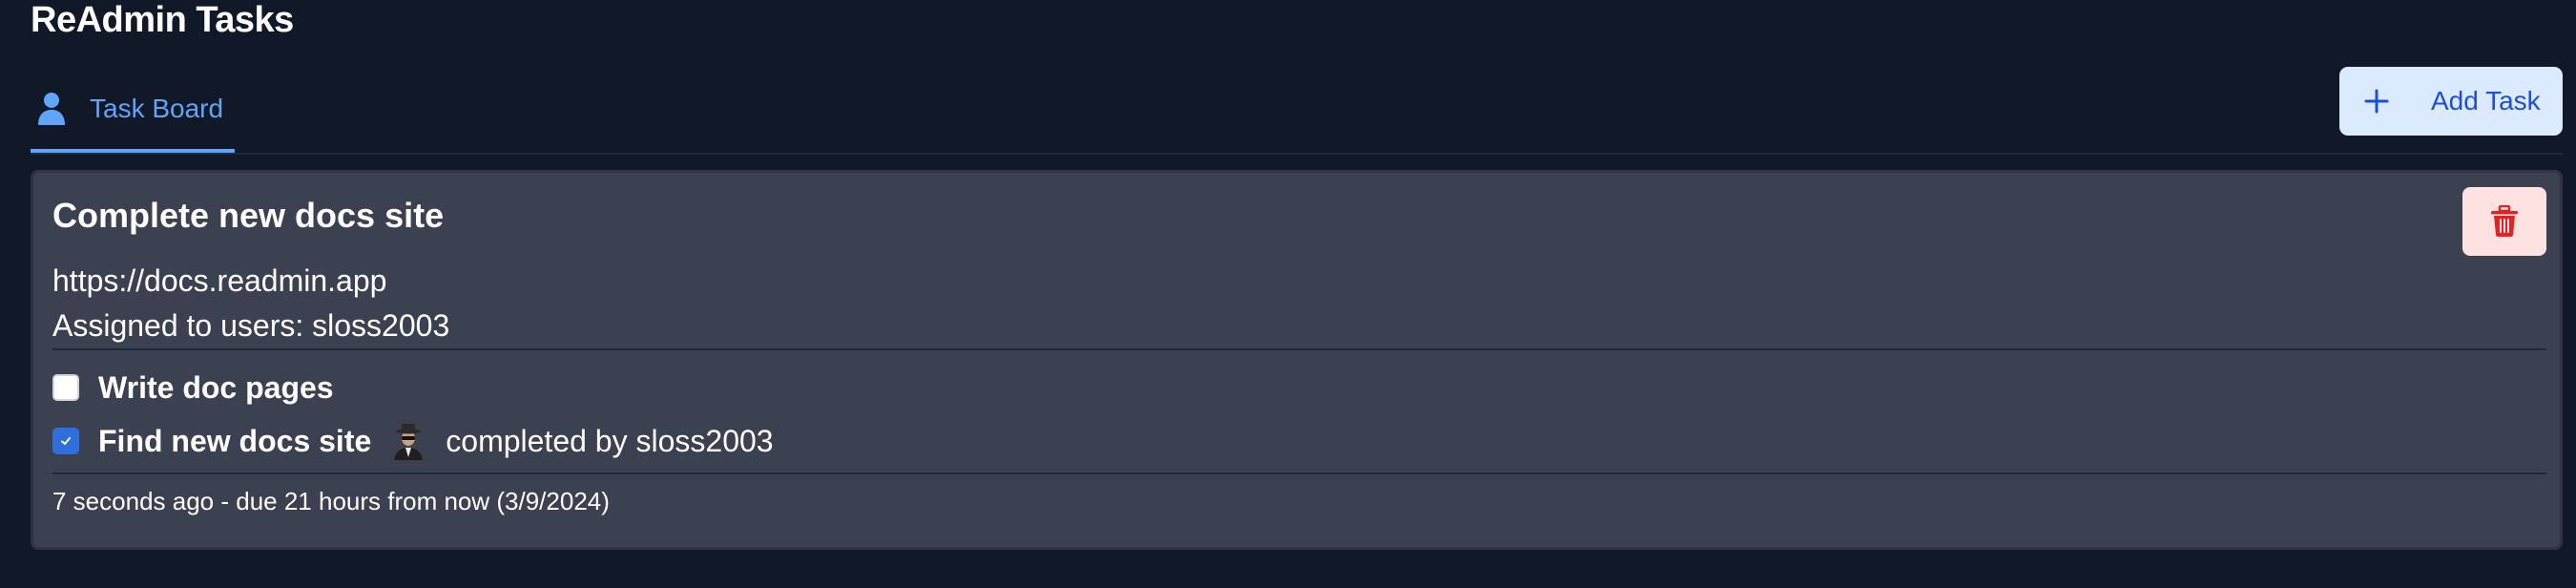 Image resolution: width=2576 pixels, height=588 pixels. Describe the element at coordinates (251, 325) in the screenshot. I see `task-assignees: Assigned to users: sloss2003` at that location.